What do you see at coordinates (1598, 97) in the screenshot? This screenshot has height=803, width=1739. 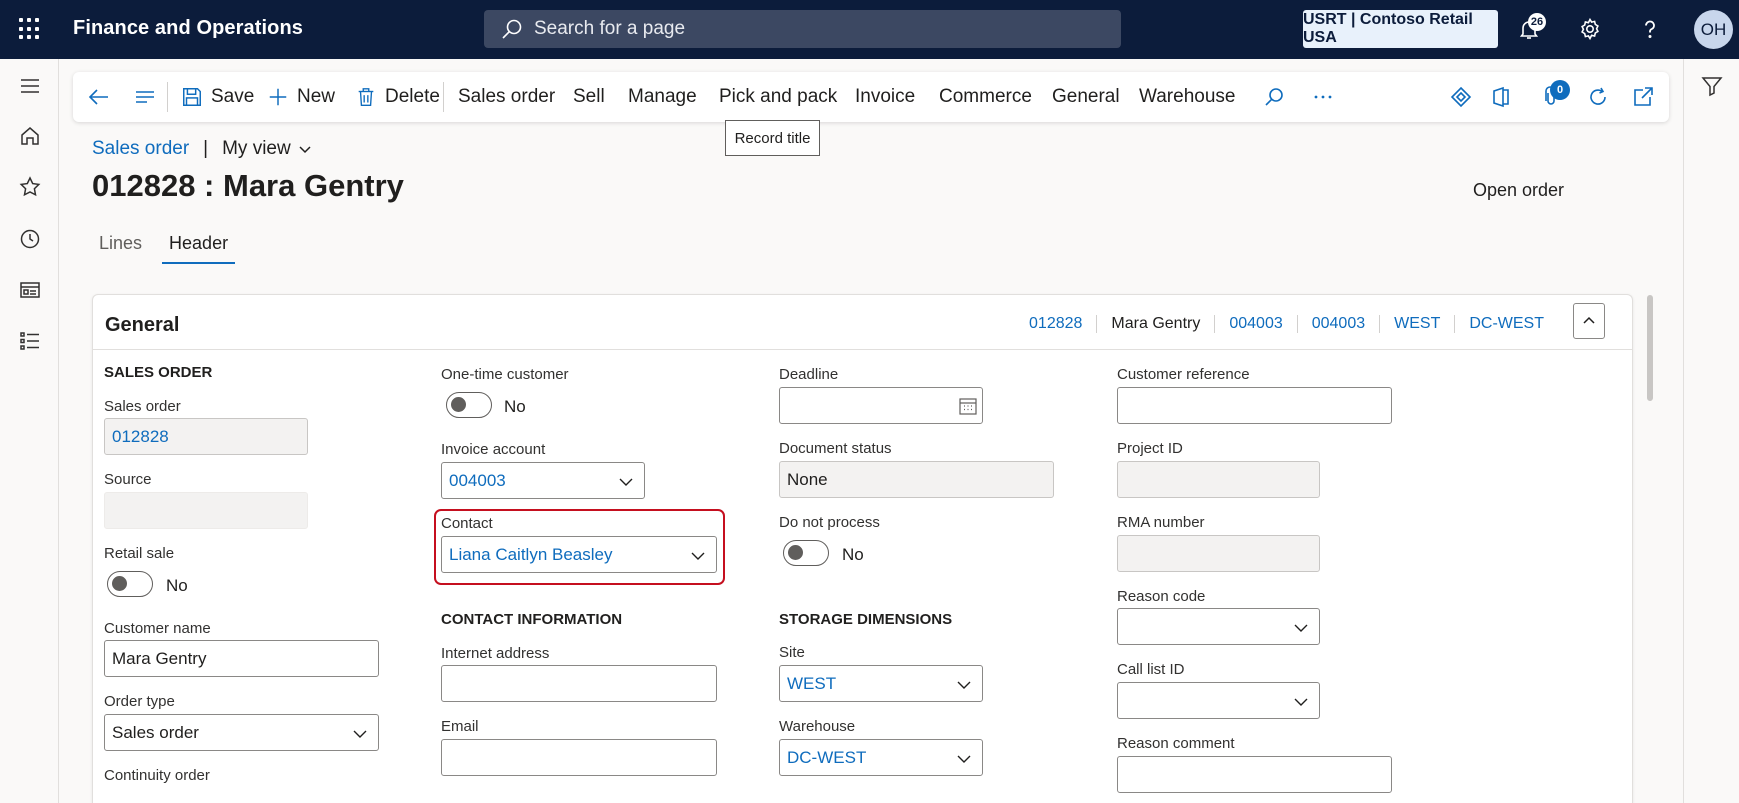 I see `refresh-icon` at bounding box center [1598, 97].